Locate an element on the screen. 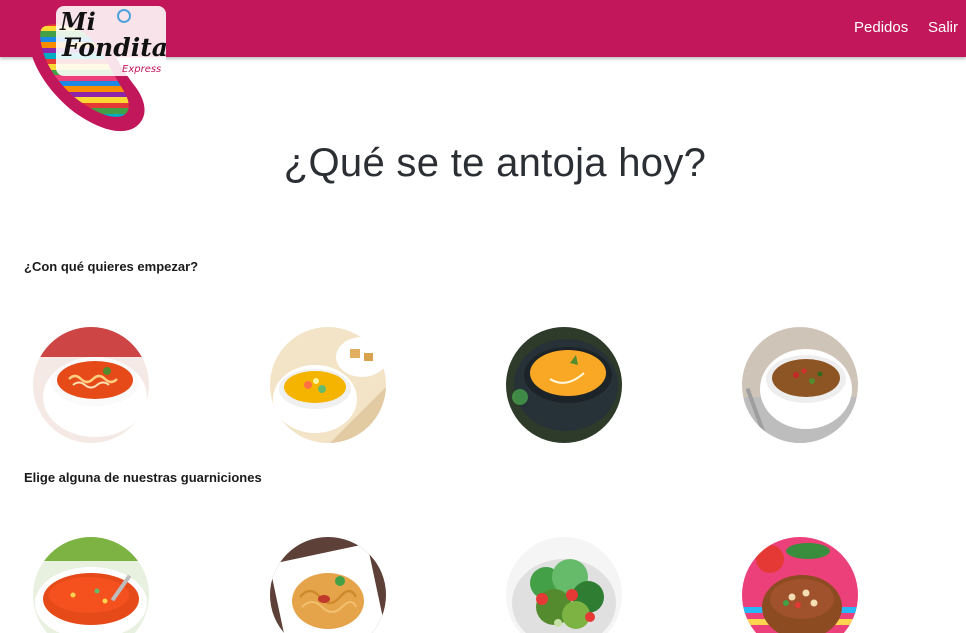  page-title: ¿Qué se te antoja hoy? is located at coordinates (495, 163).